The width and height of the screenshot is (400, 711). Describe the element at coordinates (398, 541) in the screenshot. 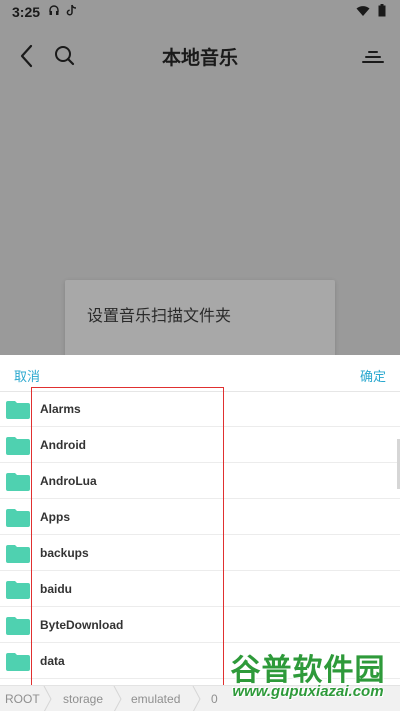

I see `scrollbar` at that location.